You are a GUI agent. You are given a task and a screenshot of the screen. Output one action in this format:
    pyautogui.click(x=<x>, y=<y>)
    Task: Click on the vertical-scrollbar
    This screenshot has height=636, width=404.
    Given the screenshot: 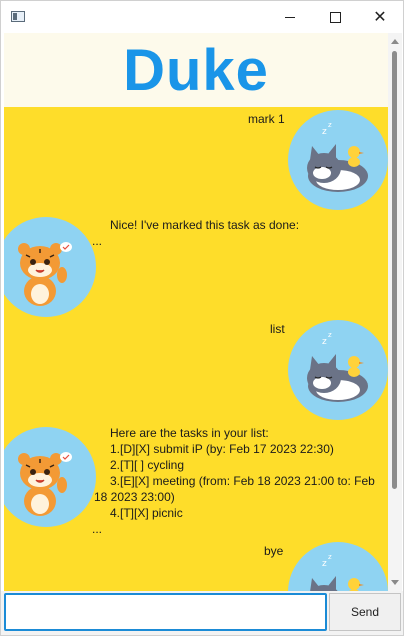 What is the action you would take?
    pyautogui.click(x=395, y=312)
    